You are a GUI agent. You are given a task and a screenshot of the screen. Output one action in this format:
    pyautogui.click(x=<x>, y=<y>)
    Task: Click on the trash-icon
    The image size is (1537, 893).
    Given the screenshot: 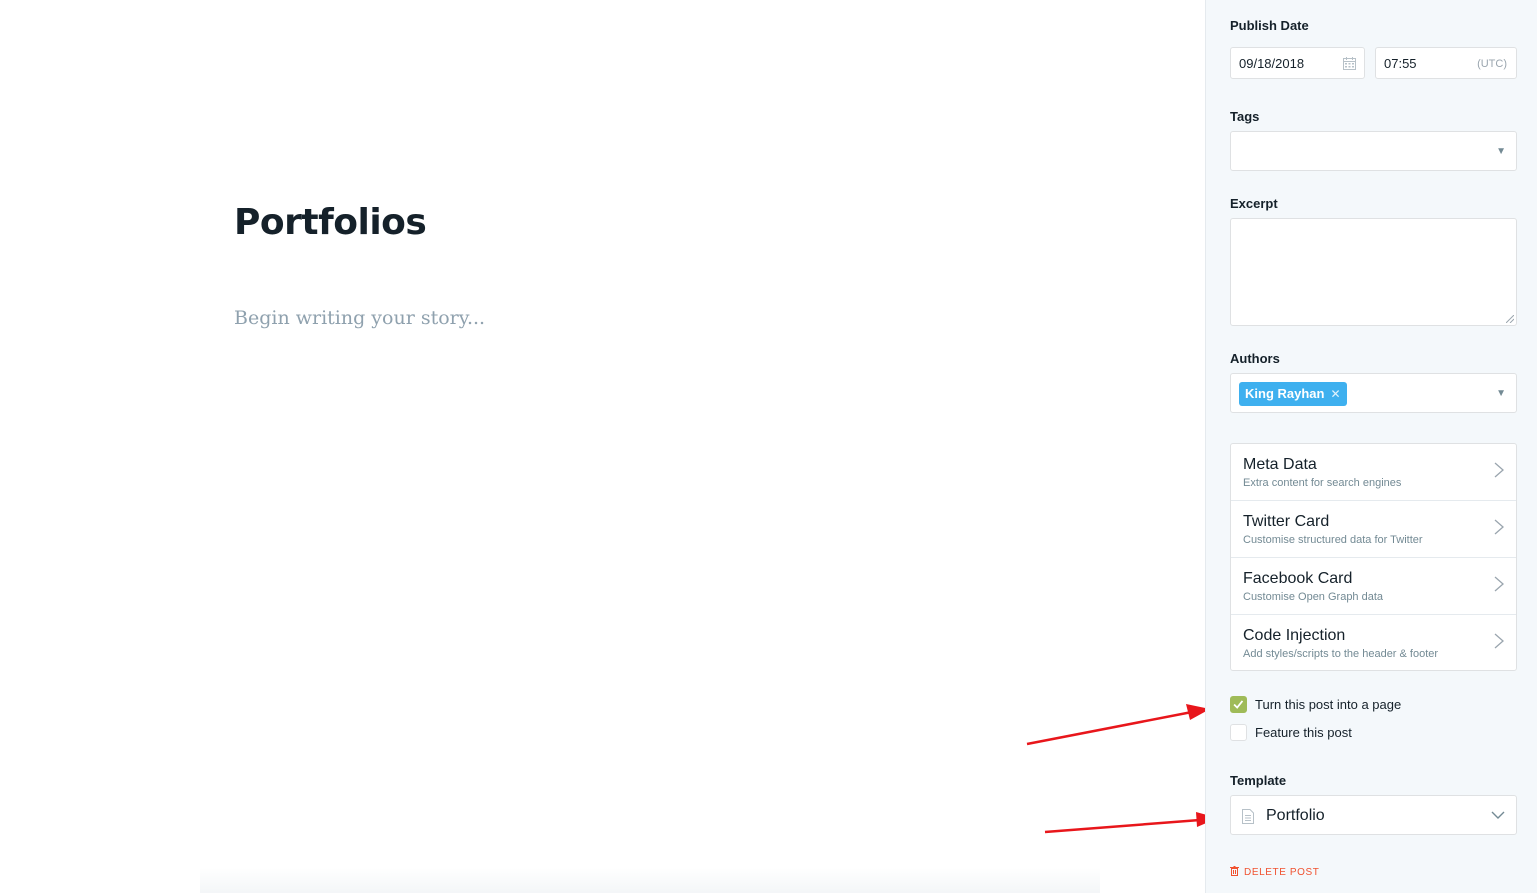 What is the action you would take?
    pyautogui.click(x=1234, y=871)
    